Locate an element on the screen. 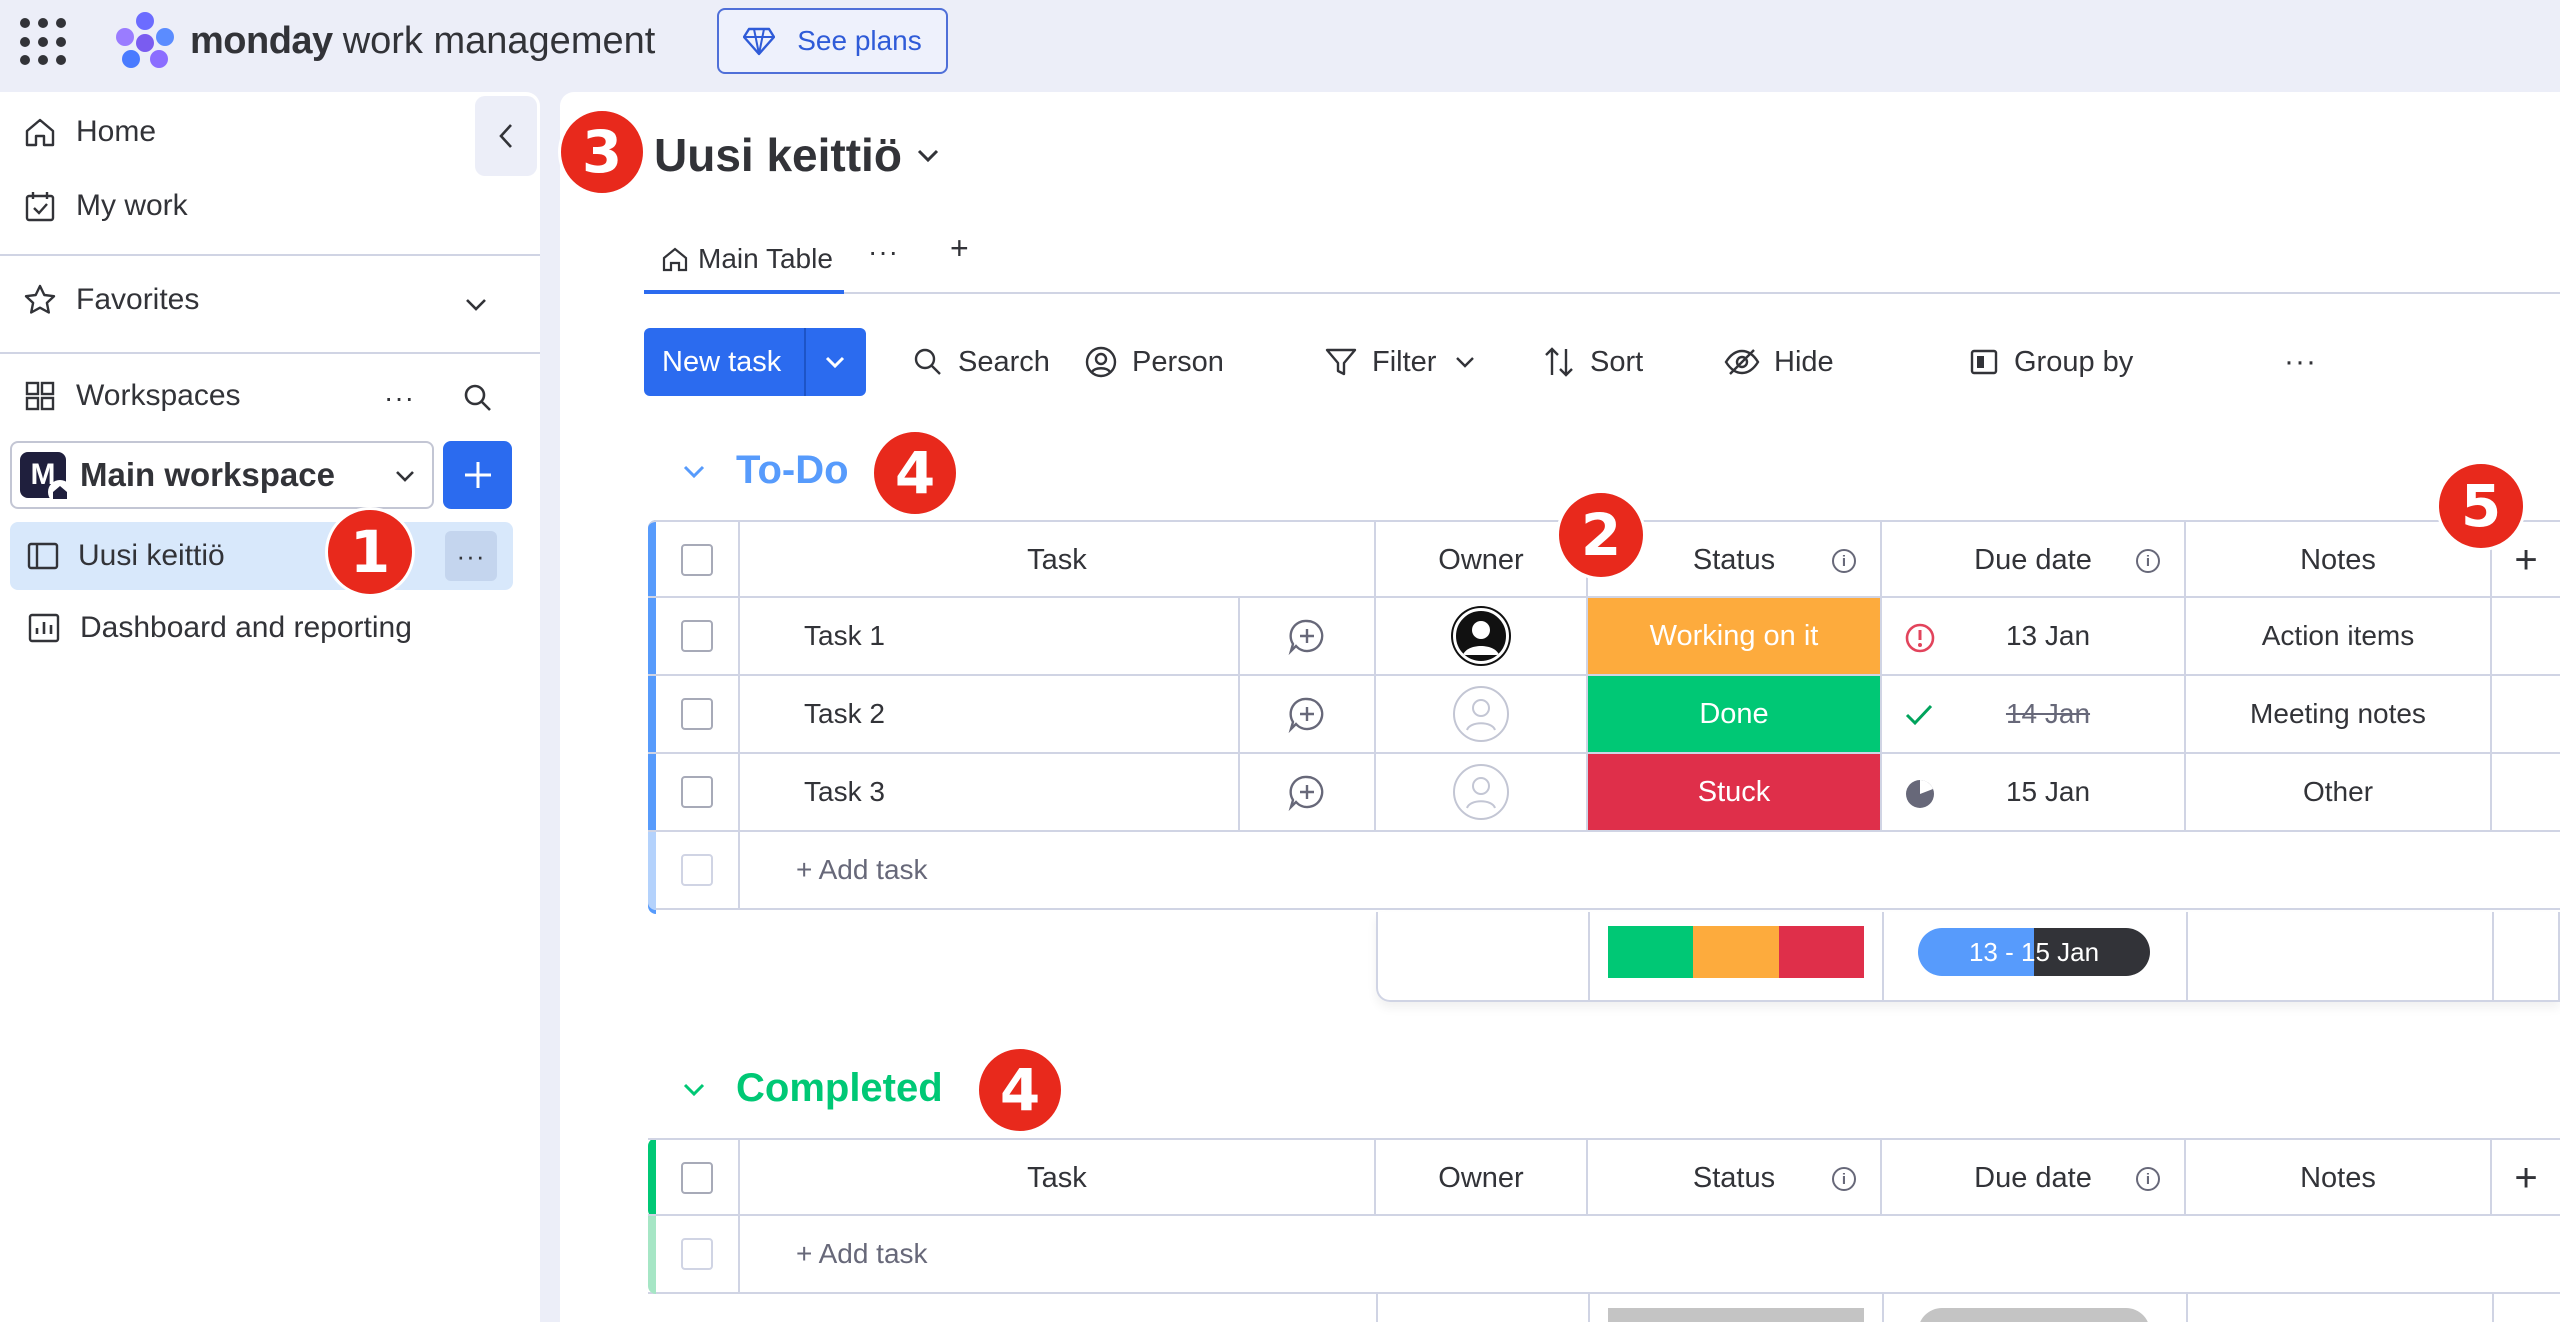  status-cell: Stuck is located at coordinates (1735, 792).